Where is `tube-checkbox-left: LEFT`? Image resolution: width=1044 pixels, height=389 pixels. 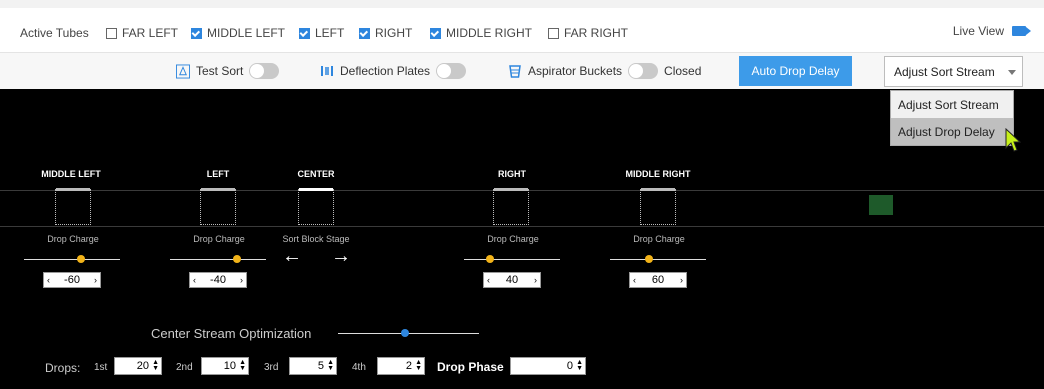 tube-checkbox-left: LEFT is located at coordinates (321, 33).